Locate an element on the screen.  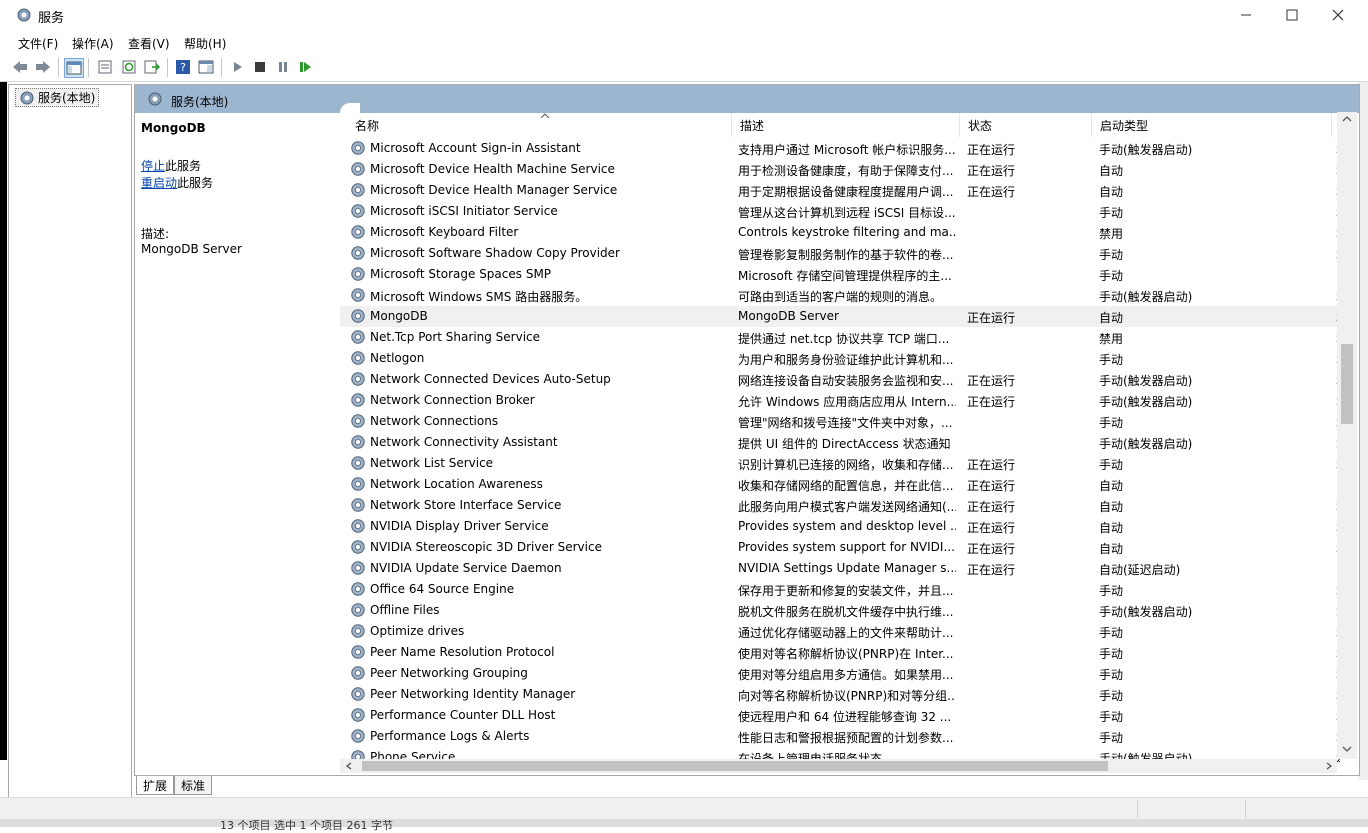
service-name: Network Store Interface Service is located at coordinates (466, 505).